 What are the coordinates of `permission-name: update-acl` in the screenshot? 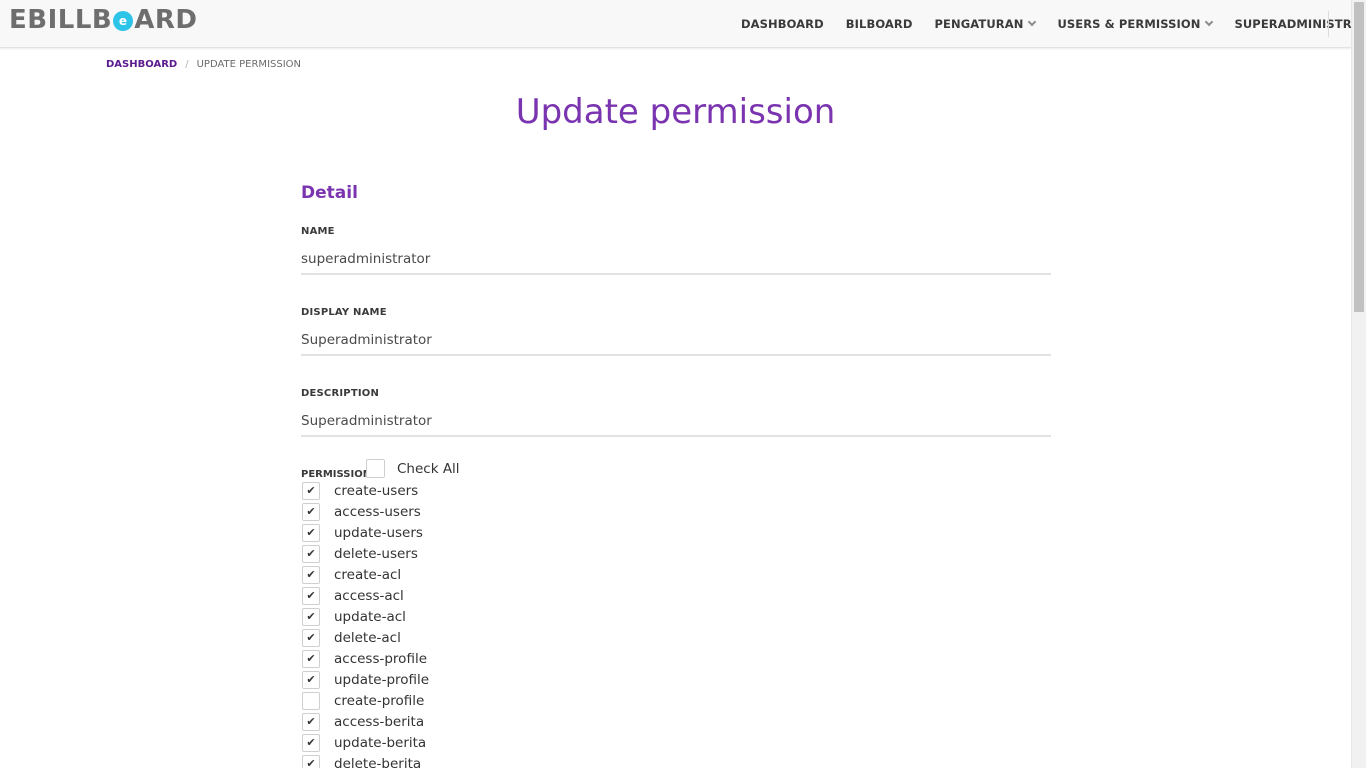 It's located at (370, 616).